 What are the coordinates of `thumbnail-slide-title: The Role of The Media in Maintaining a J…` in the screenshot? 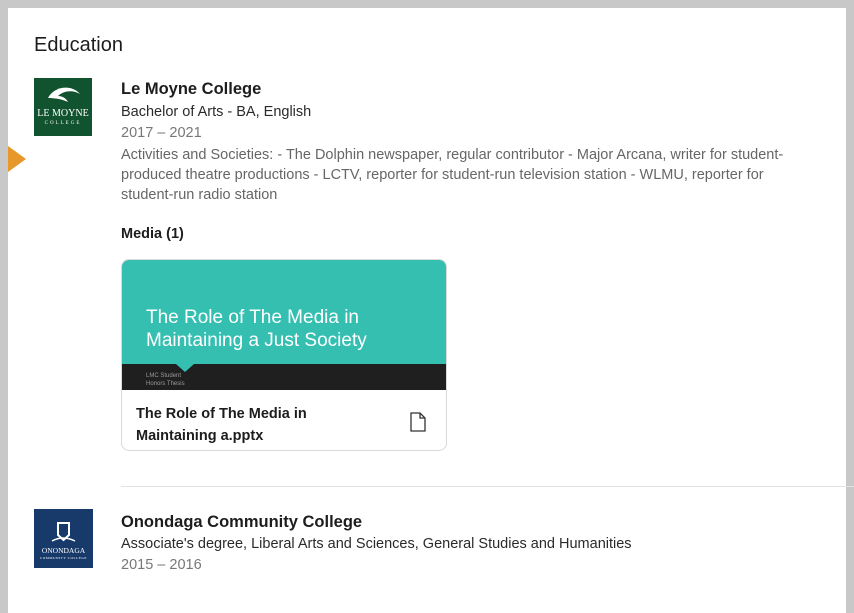 It's located at (256, 329).